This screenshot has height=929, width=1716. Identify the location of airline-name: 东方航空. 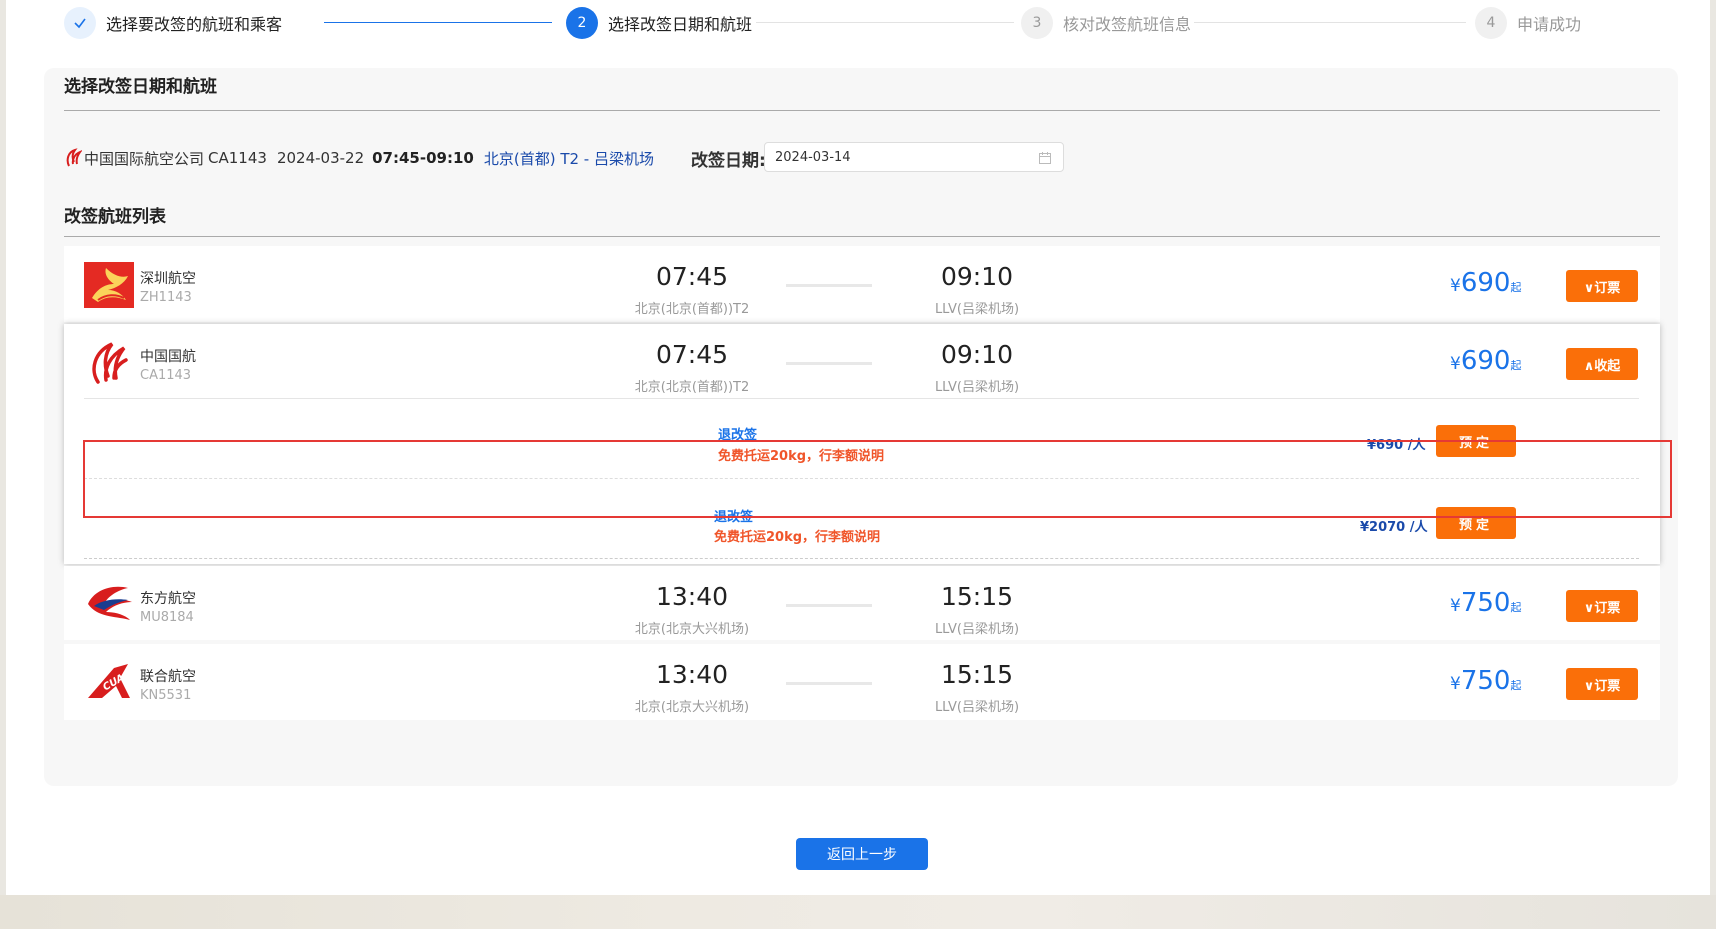
(168, 599).